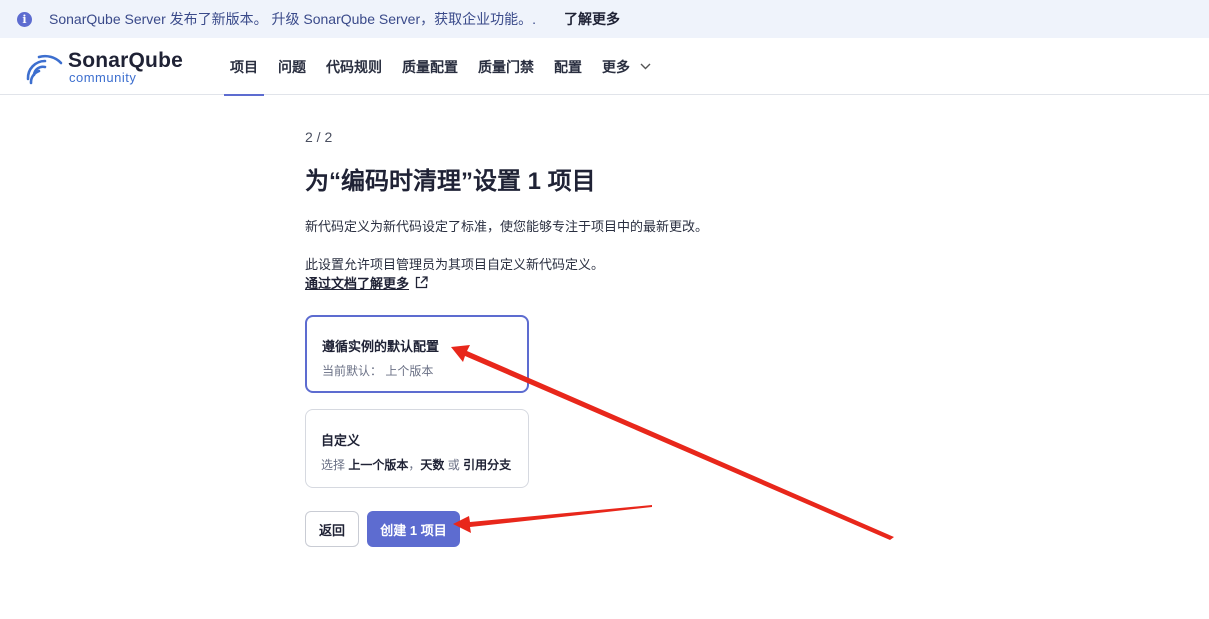  What do you see at coordinates (455, 264) in the screenshot?
I see `description-admin-setting: 此设置允许项目管理员为其项目自定义新代码定义。` at bounding box center [455, 264].